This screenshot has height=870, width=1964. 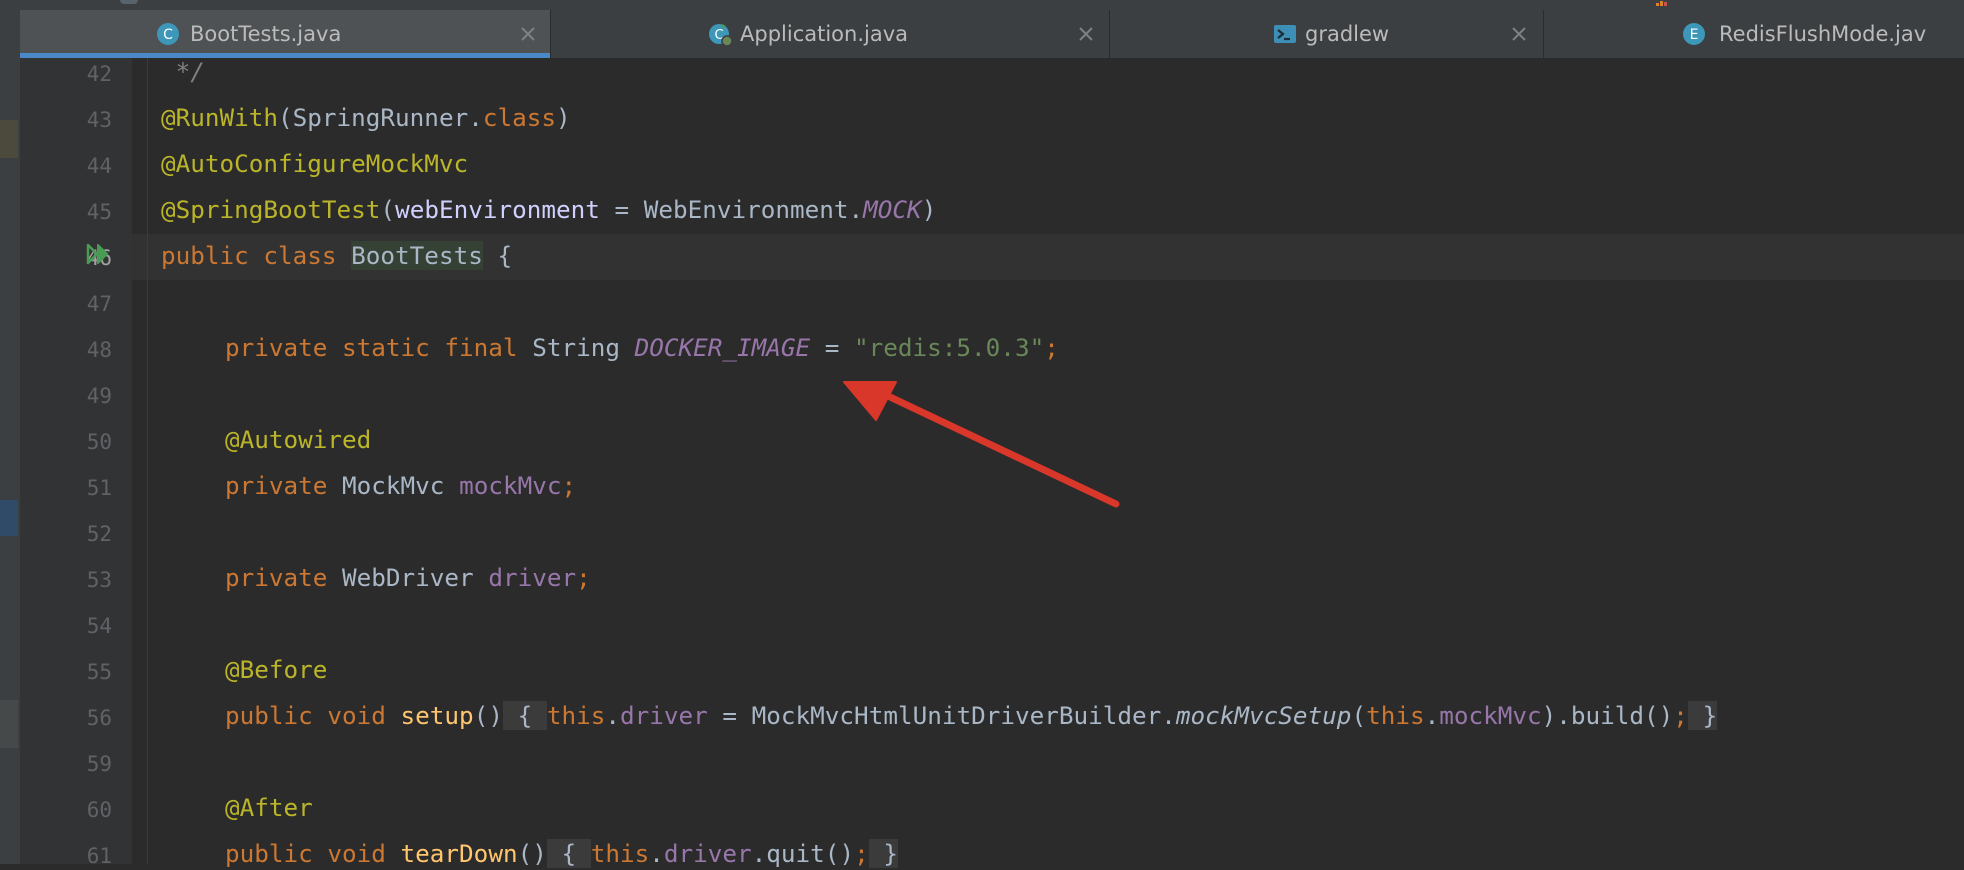 I want to click on annotation: @Before, so click(x=276, y=669).